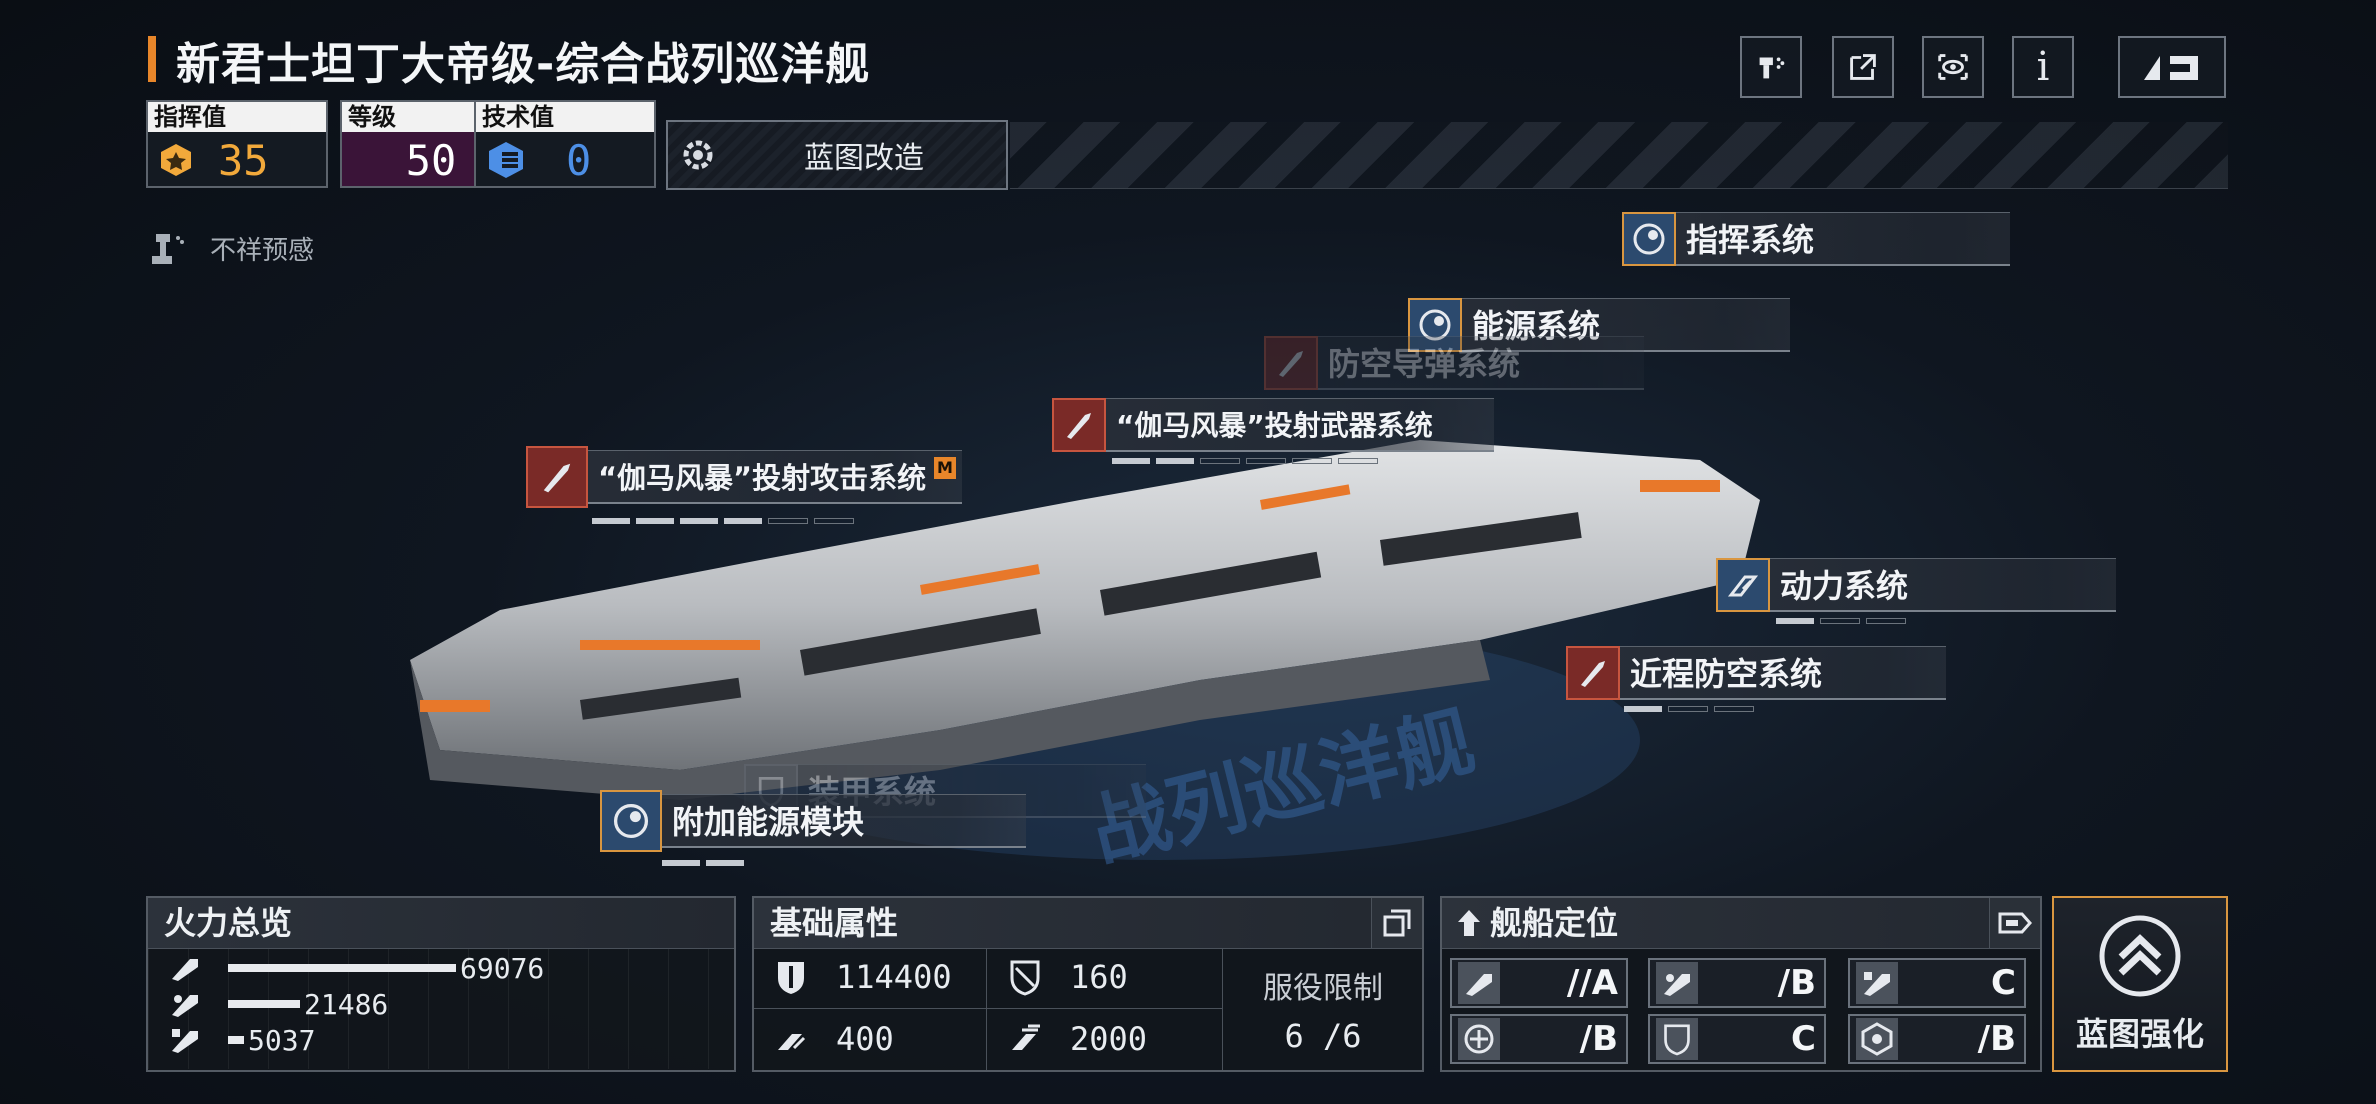 Image resolution: width=2376 pixels, height=1104 pixels. Describe the element at coordinates (1109, 1039) in the screenshot. I see `range-value: 2000` at that location.